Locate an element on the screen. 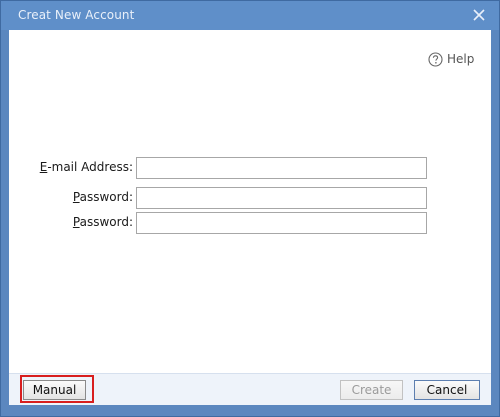  create-button: Create is located at coordinates (371, 390).